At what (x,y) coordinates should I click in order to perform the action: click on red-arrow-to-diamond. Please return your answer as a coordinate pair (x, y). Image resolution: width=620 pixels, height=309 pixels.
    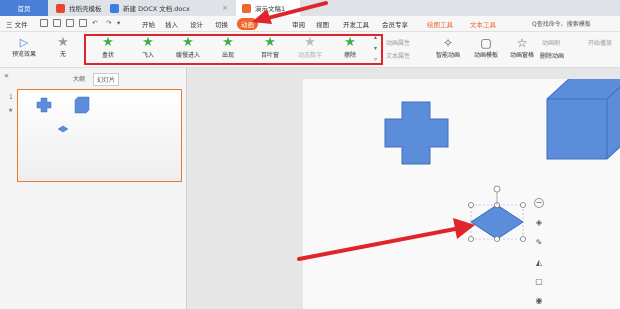
    Looking at the image, I should click on (386, 239).